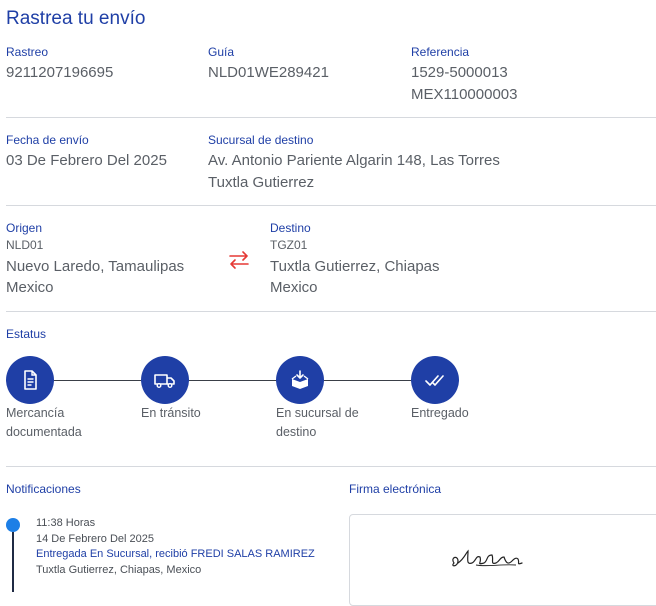 This screenshot has height=606, width=656. What do you see at coordinates (459, 72) in the screenshot?
I see `reference-value-1: 1529-5000013` at bounding box center [459, 72].